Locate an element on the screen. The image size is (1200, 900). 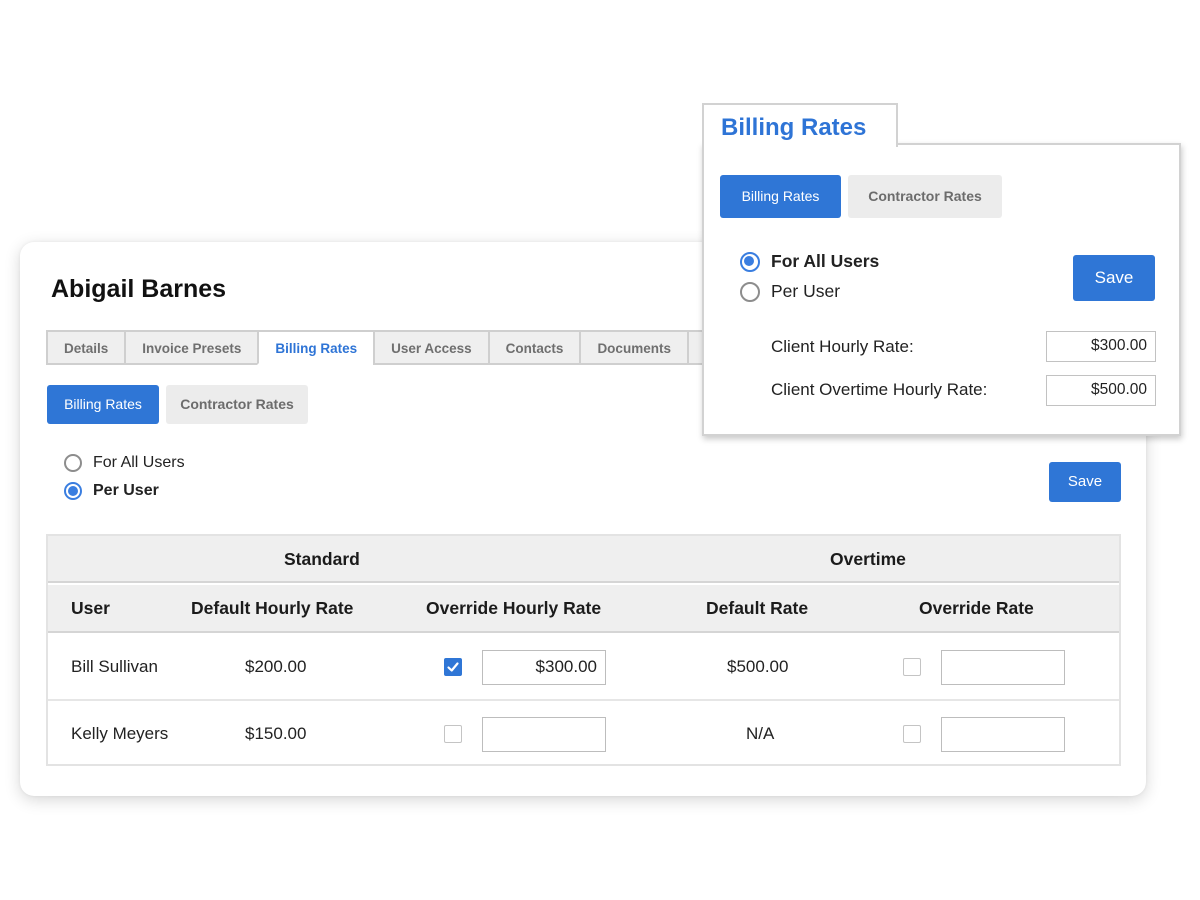
subtab-billing-rates: Billing Rates is located at coordinates (103, 404).